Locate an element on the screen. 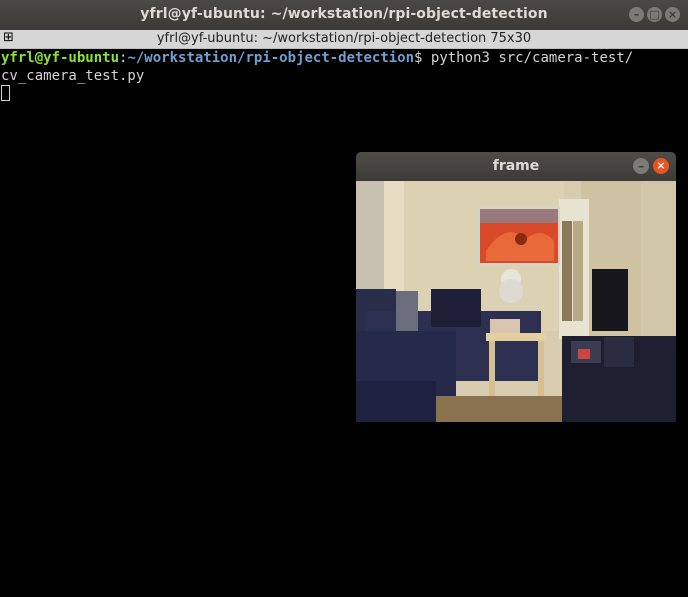  terminal-cursor is located at coordinates (5, 93).